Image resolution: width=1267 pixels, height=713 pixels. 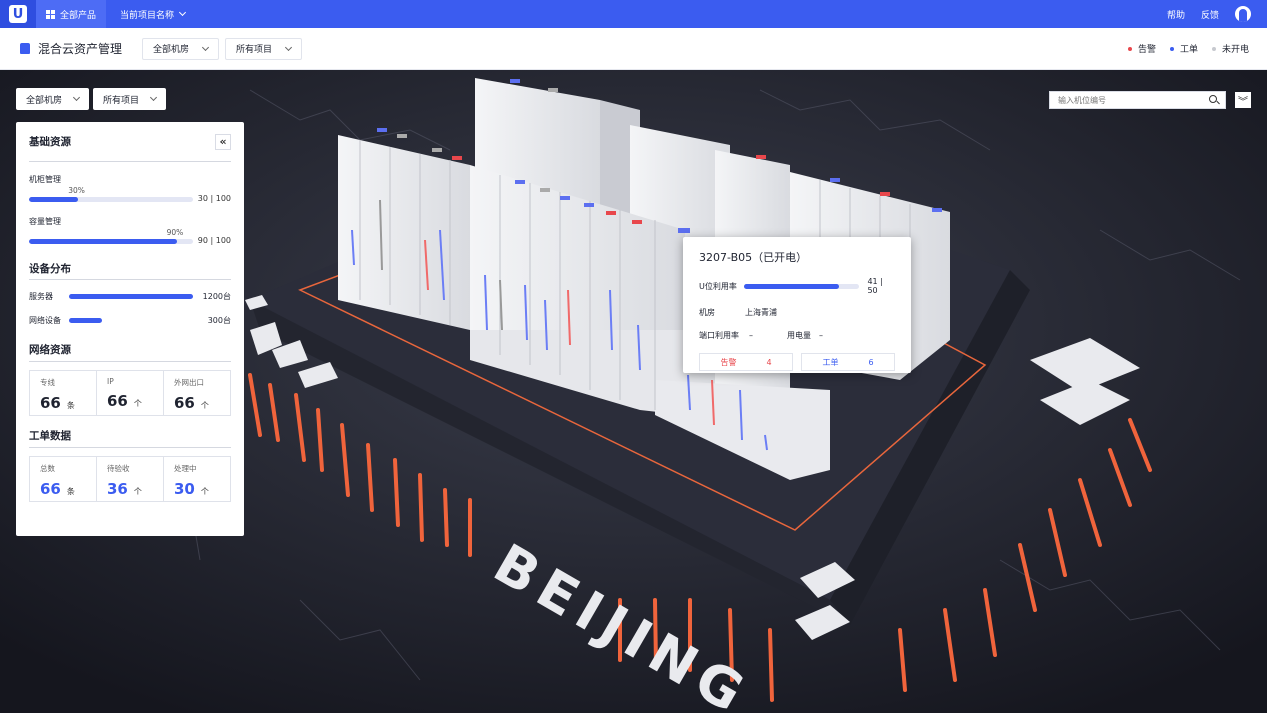 I want to click on cabinet-usage: 机柜管理 30% 30 | 100, so click(x=130, y=195).